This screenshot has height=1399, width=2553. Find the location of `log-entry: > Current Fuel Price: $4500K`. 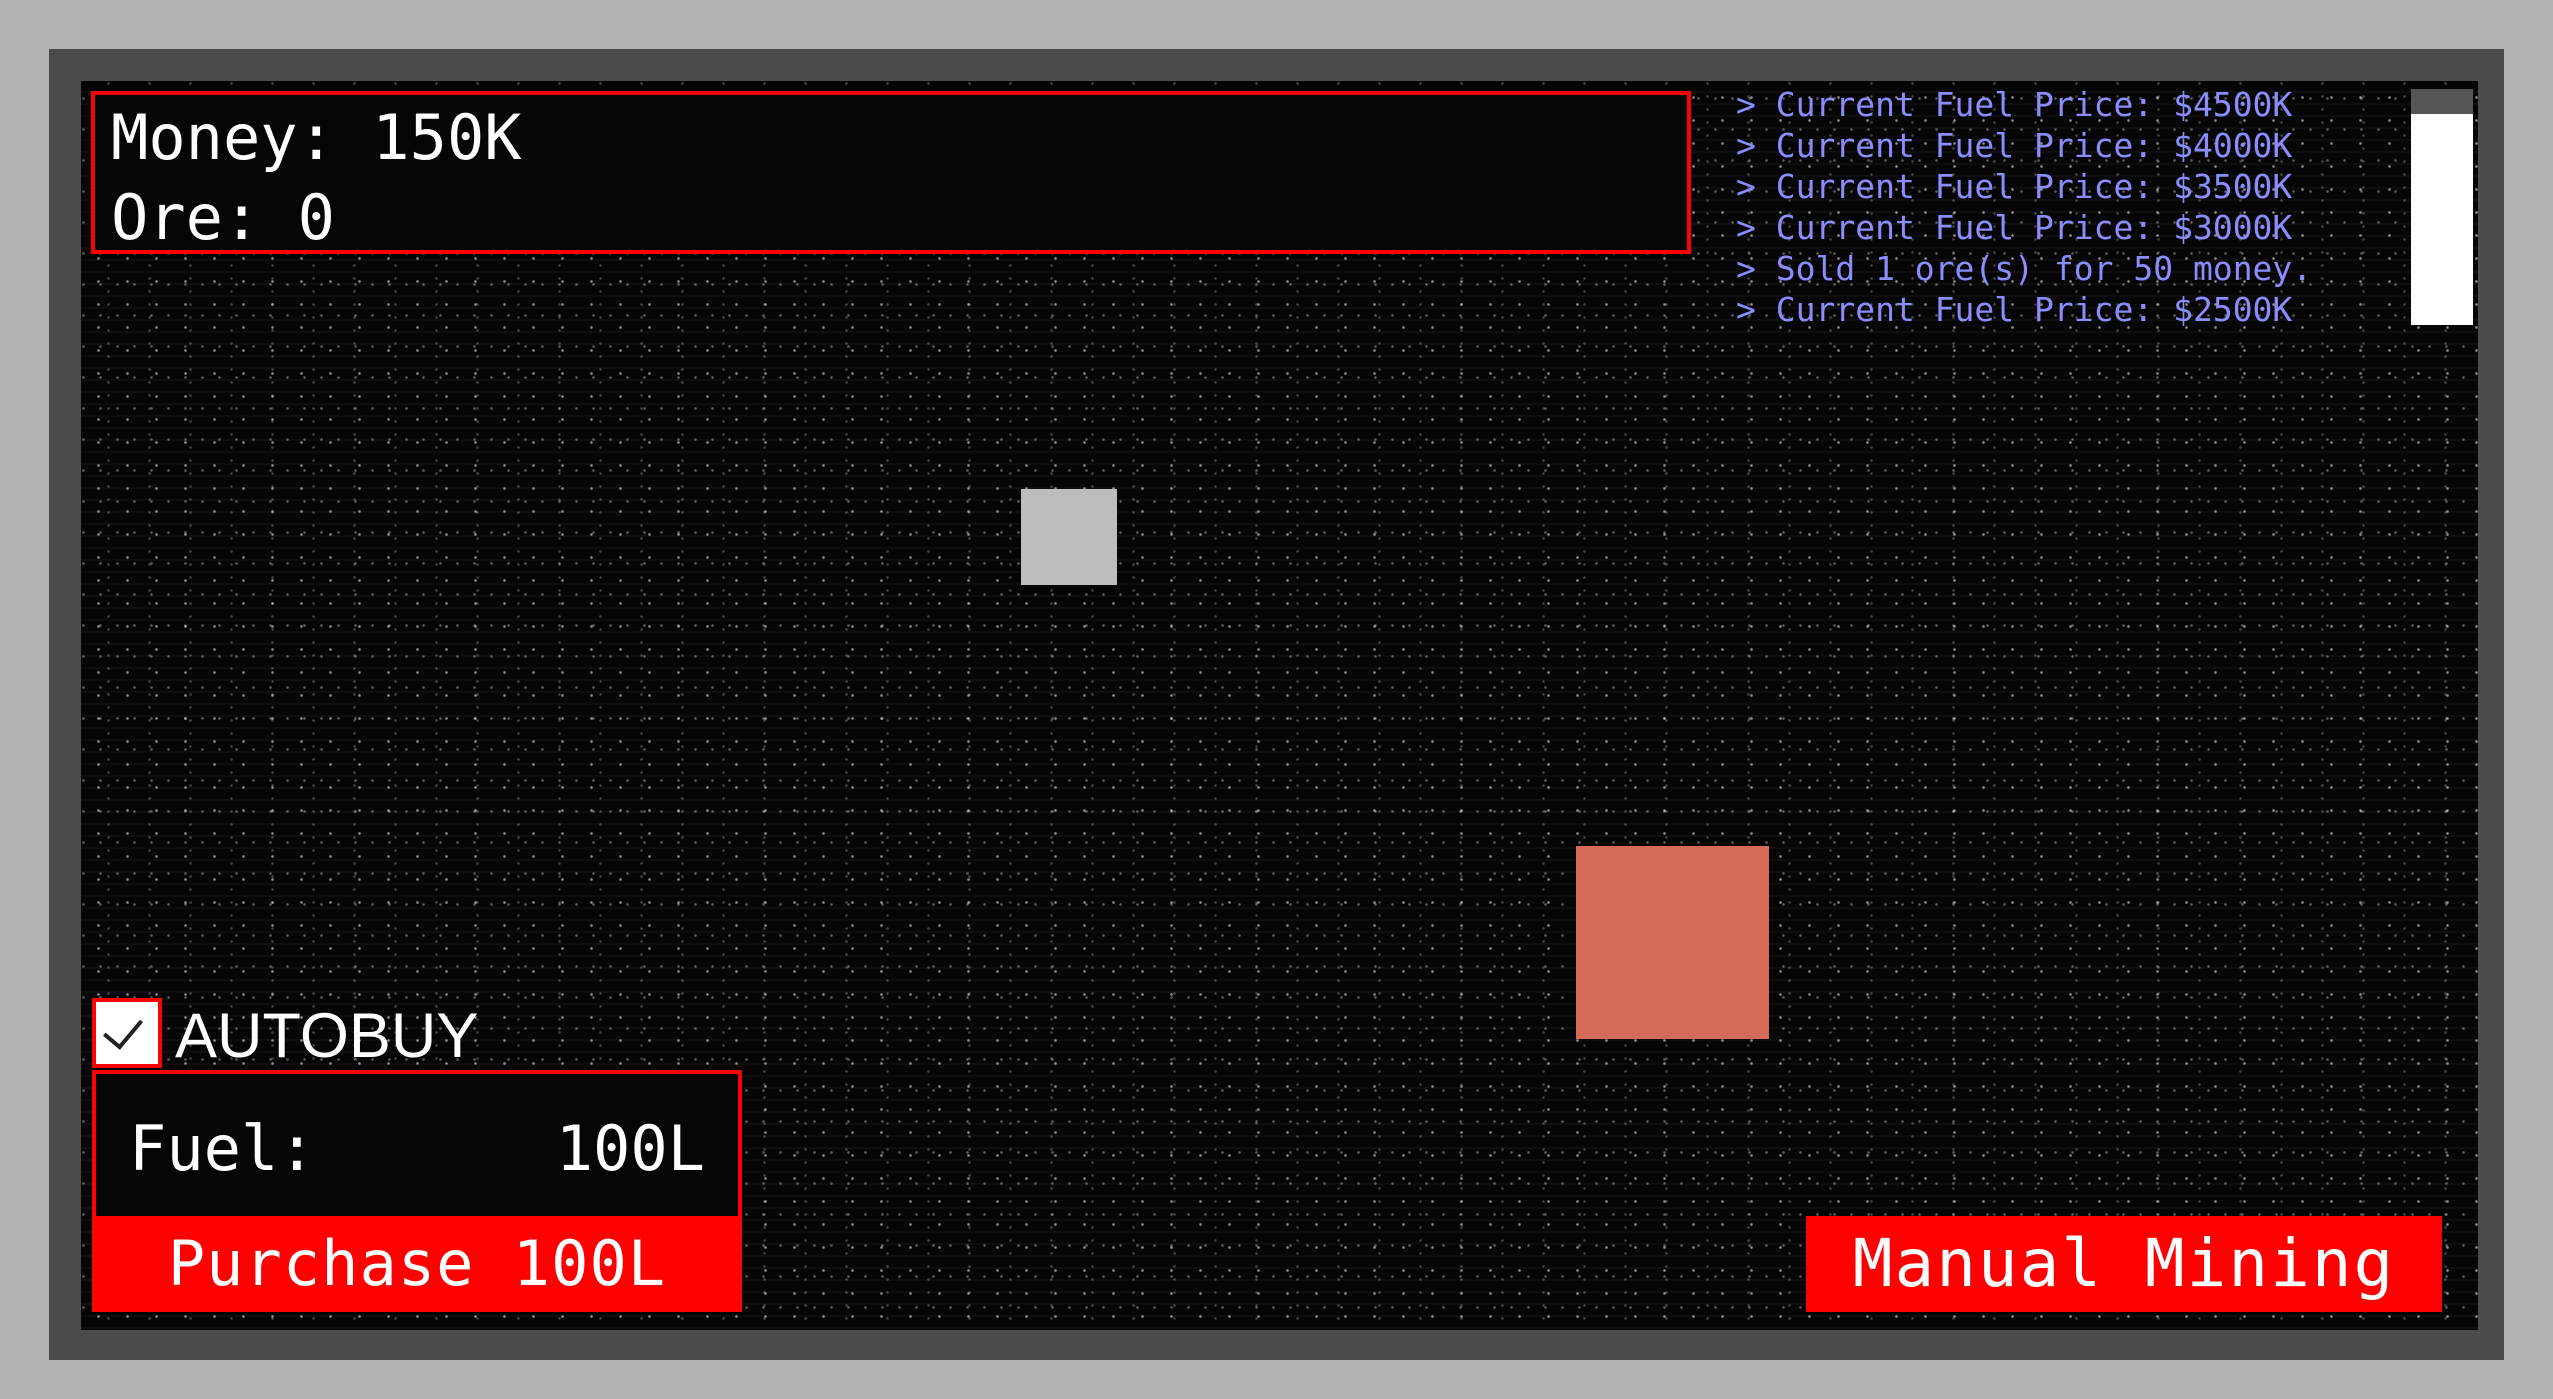

log-entry: > Current Fuel Price: $4500K is located at coordinates (2014, 104).